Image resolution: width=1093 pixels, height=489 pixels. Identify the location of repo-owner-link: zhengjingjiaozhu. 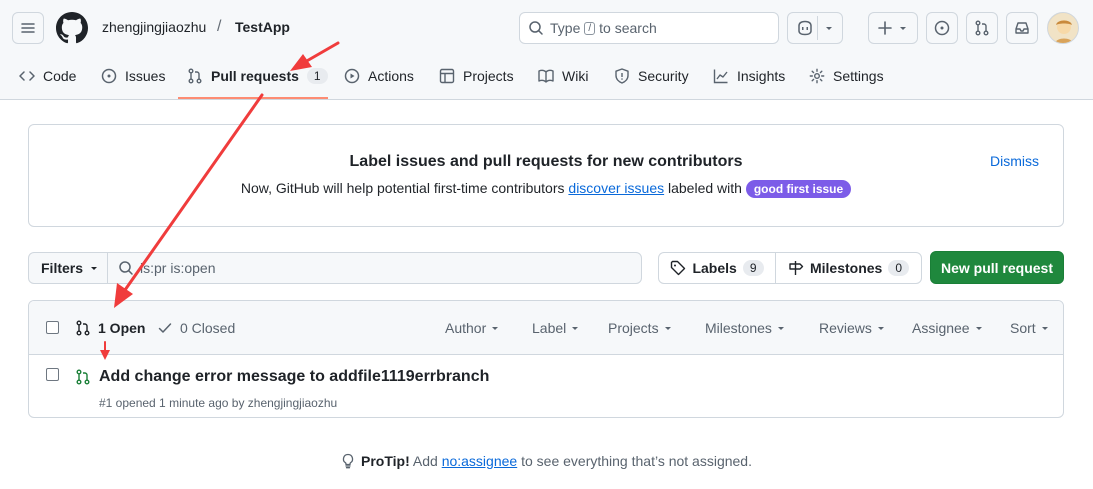
(154, 27).